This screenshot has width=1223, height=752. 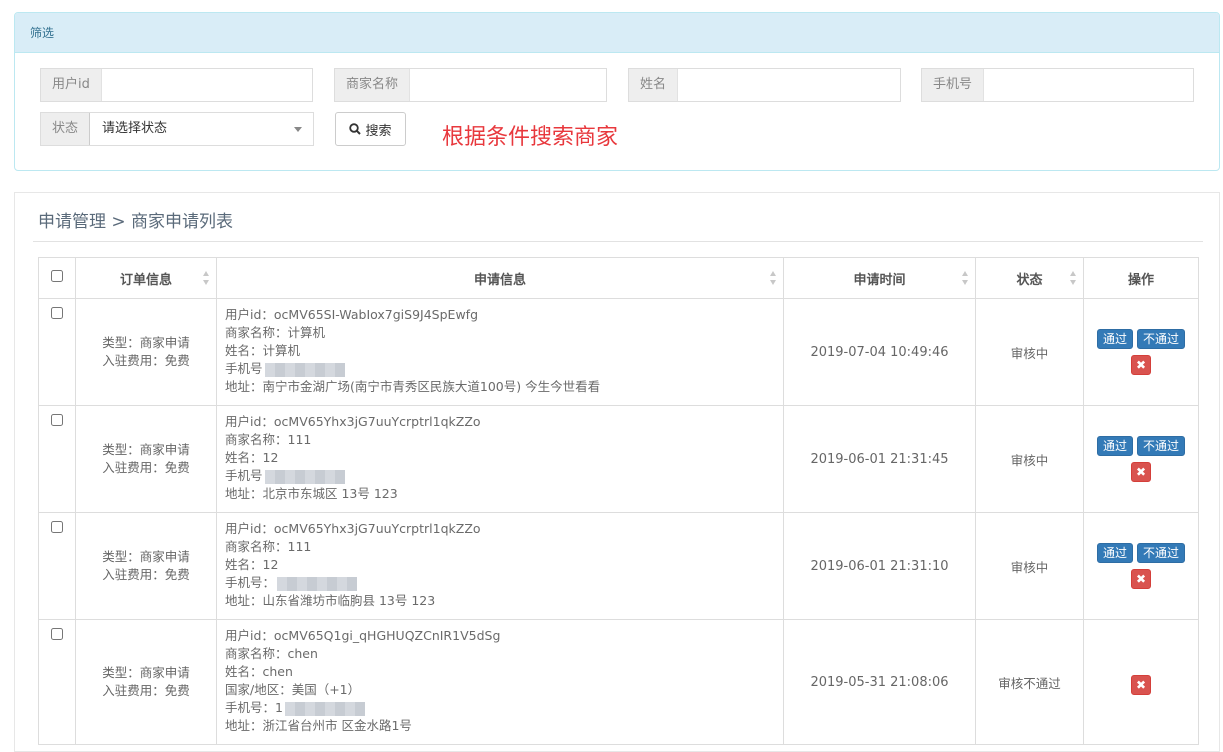 What do you see at coordinates (298, 129) in the screenshot?
I see `caret-down-icon` at bounding box center [298, 129].